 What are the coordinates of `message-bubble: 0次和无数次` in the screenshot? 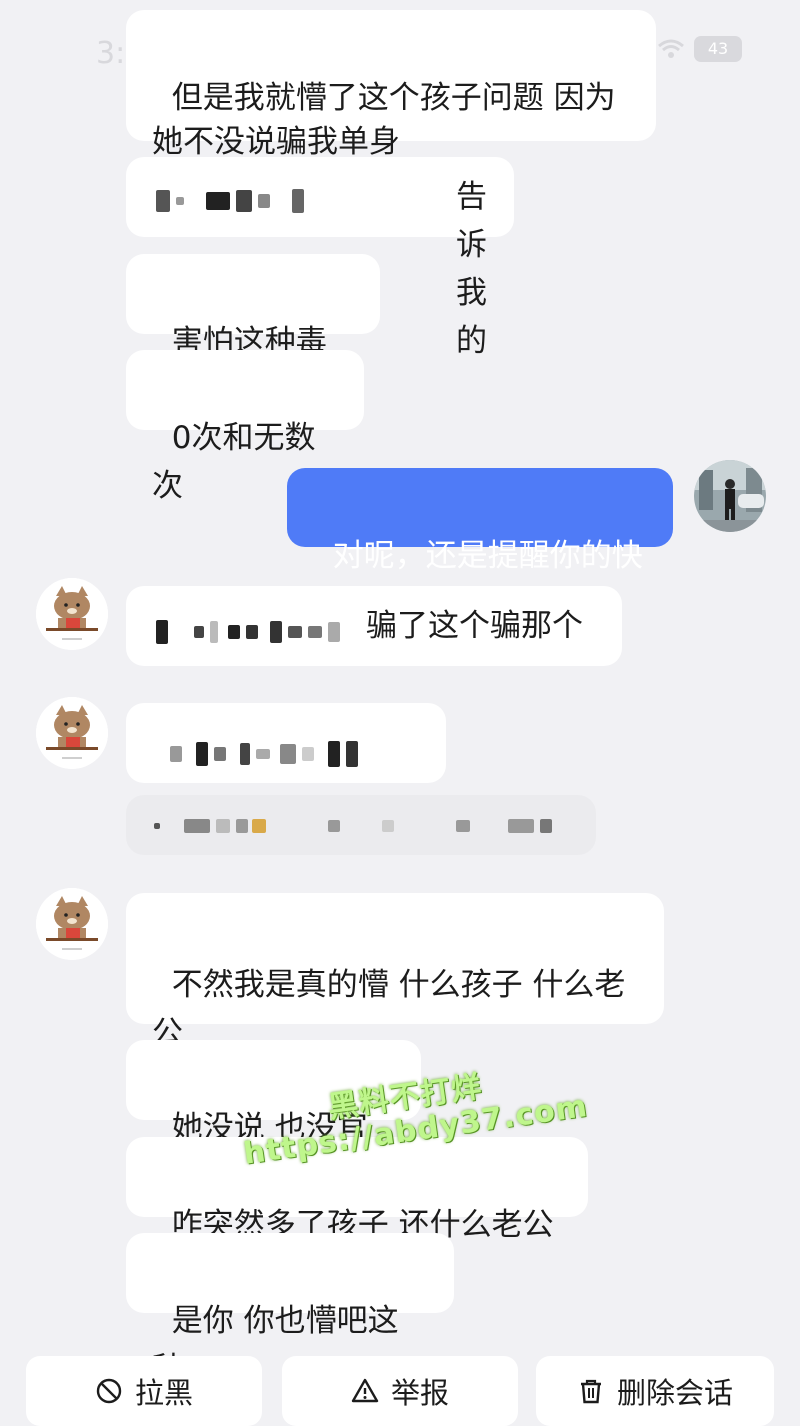 It's located at (245, 427).